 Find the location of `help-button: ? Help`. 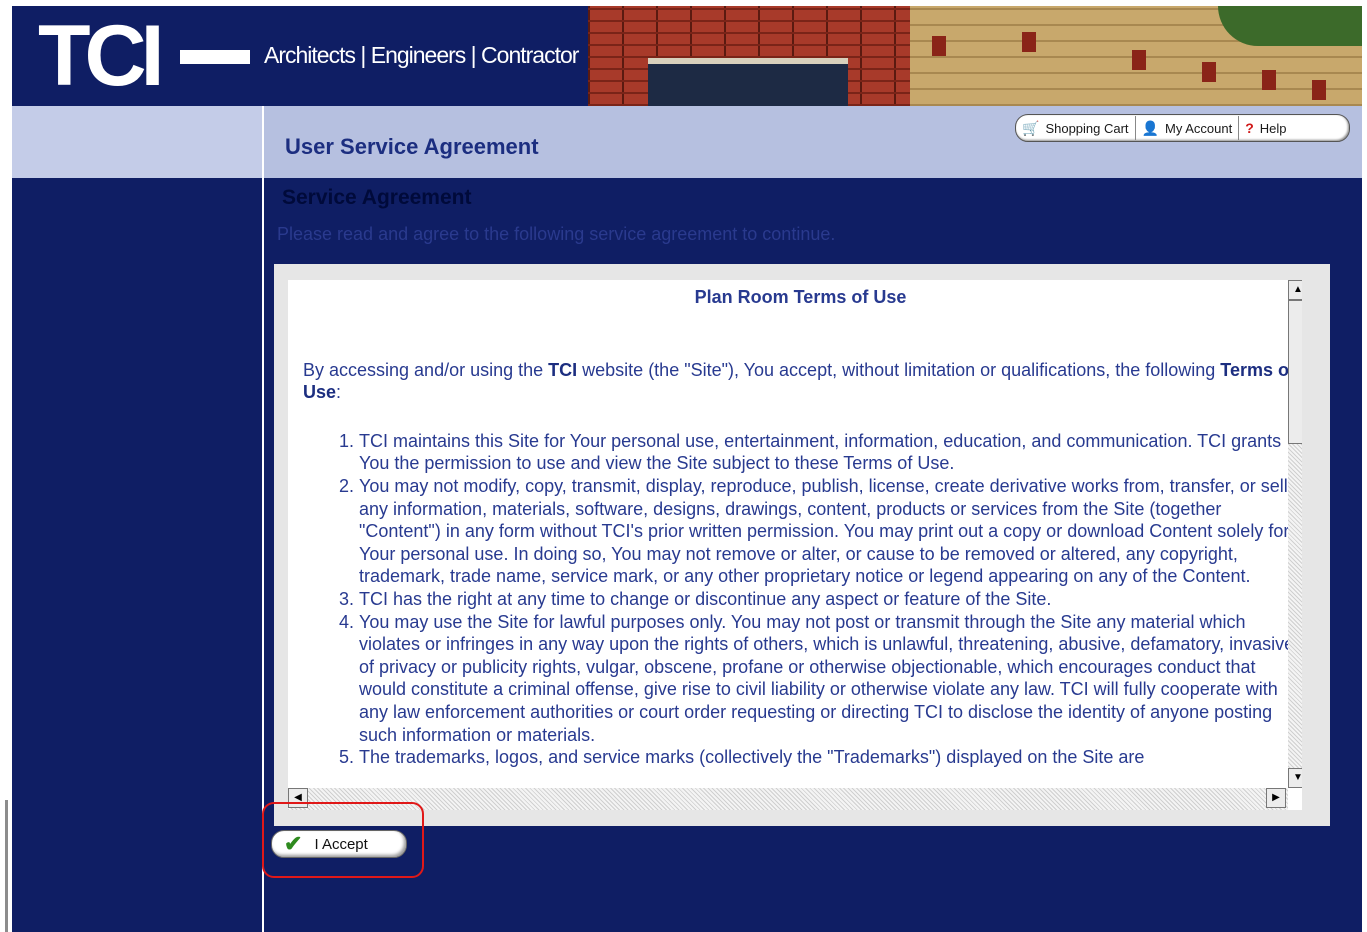

help-button: ? Help is located at coordinates (1265, 128).